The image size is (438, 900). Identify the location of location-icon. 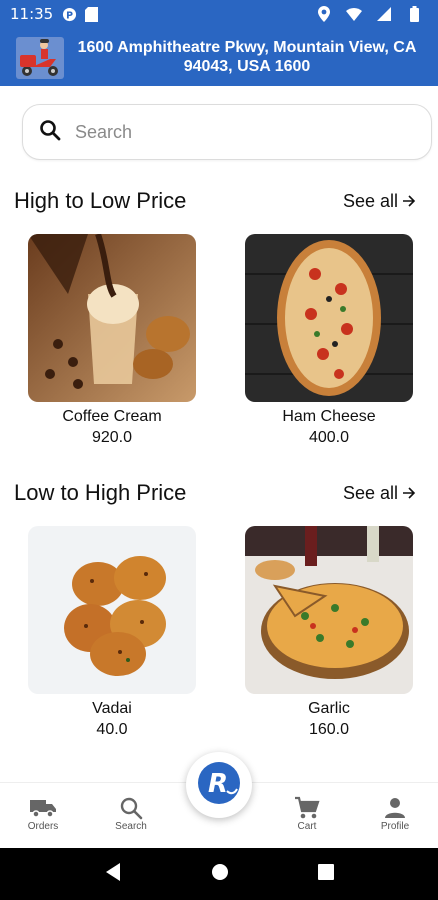
(324, 14).